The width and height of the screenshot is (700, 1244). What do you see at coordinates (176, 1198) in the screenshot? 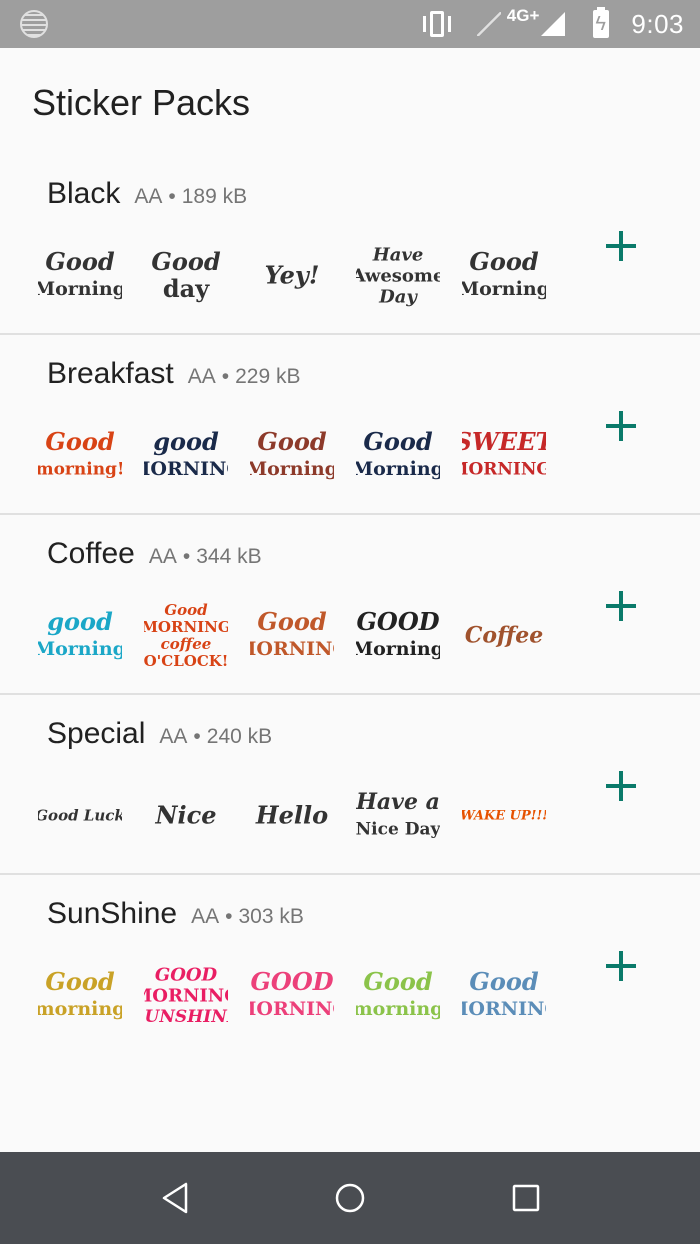
I see `back-icon` at bounding box center [176, 1198].